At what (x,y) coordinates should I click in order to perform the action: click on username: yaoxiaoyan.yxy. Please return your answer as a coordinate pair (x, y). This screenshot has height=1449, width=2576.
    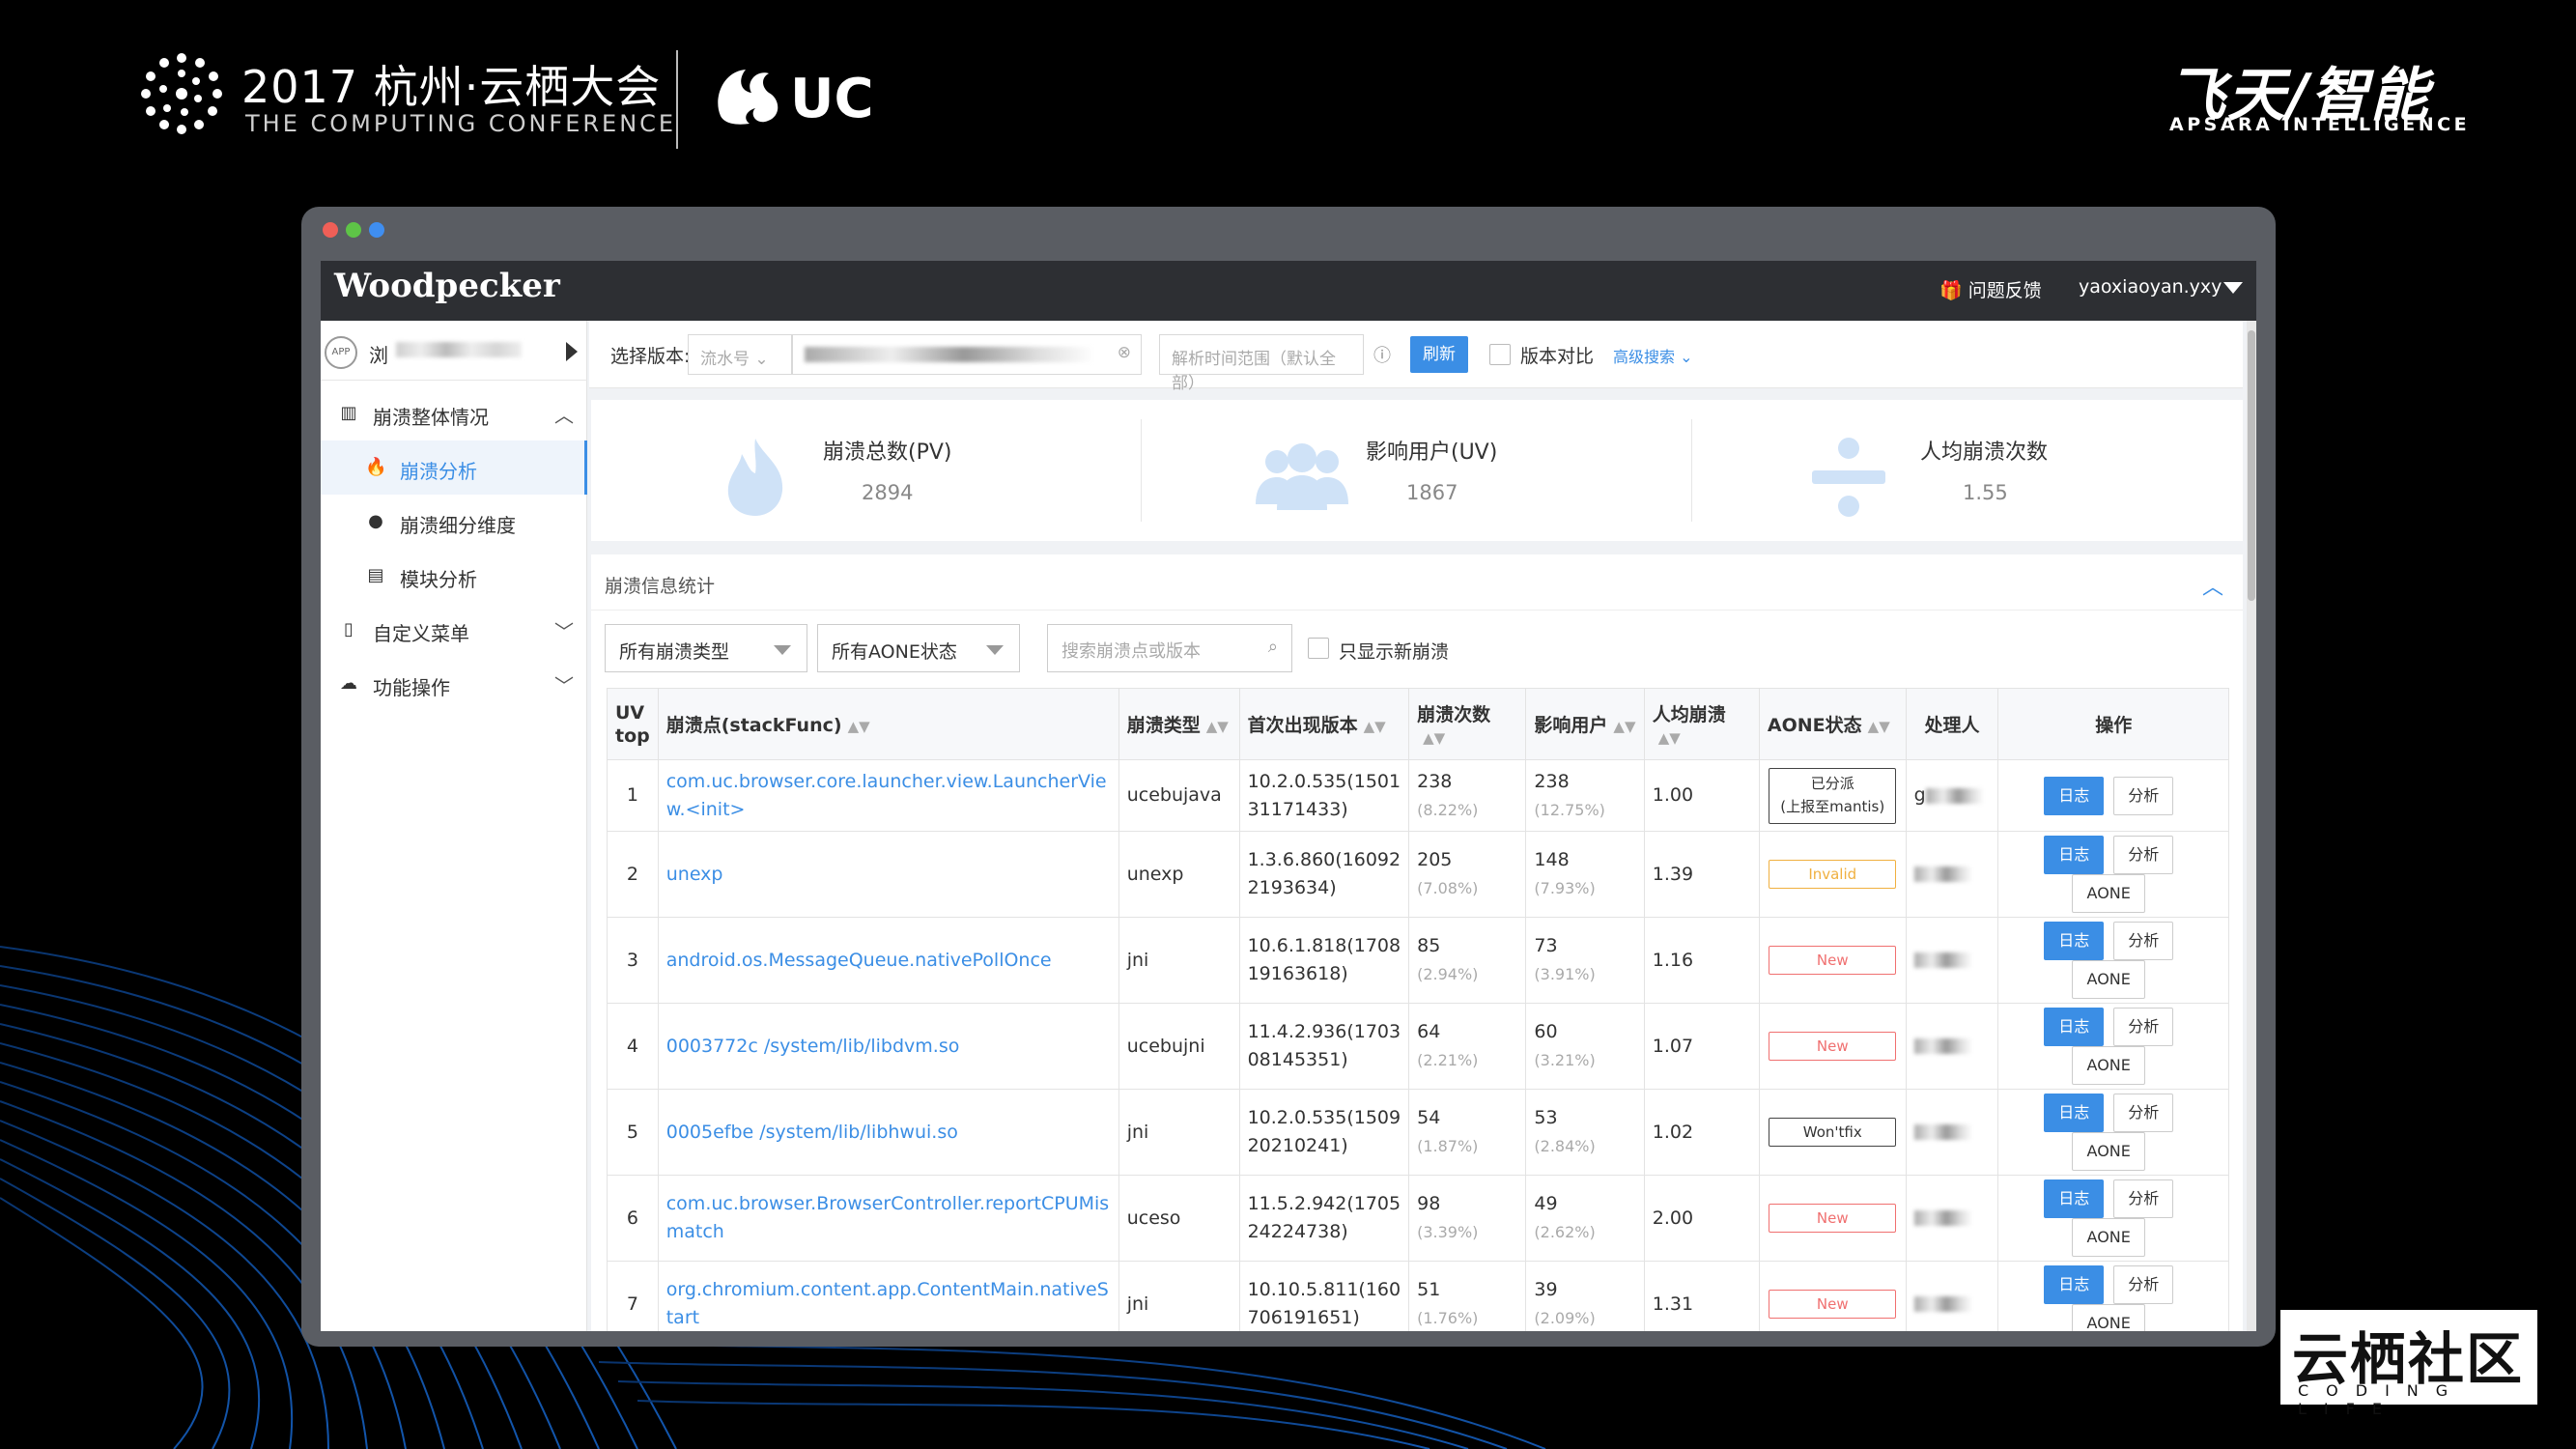
    Looking at the image, I should click on (2150, 287).